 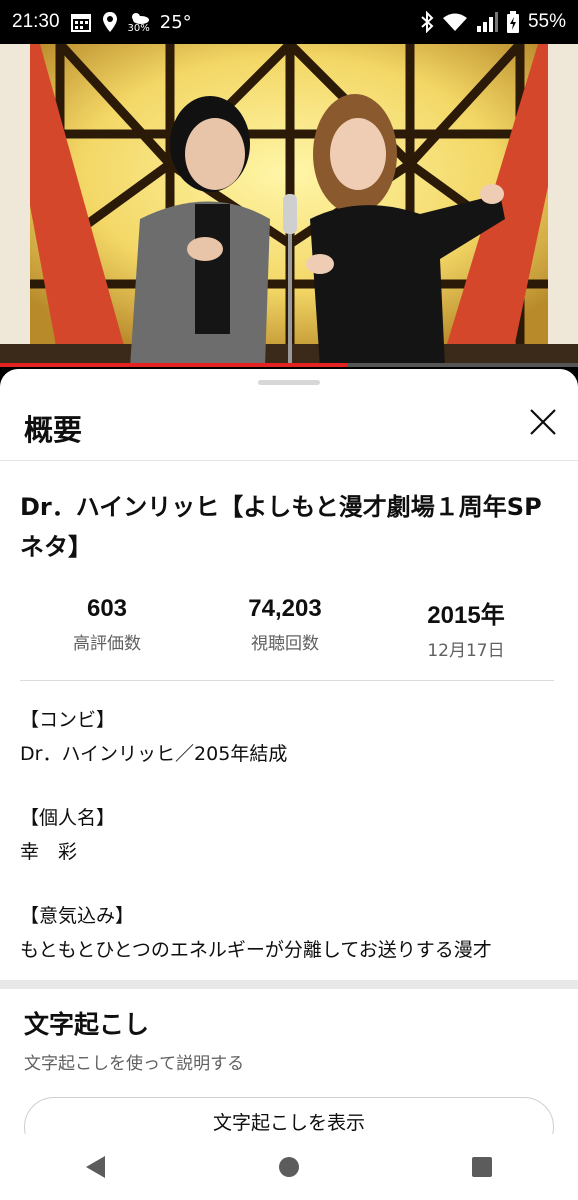 What do you see at coordinates (287, 680) in the screenshot?
I see `divider` at bounding box center [287, 680].